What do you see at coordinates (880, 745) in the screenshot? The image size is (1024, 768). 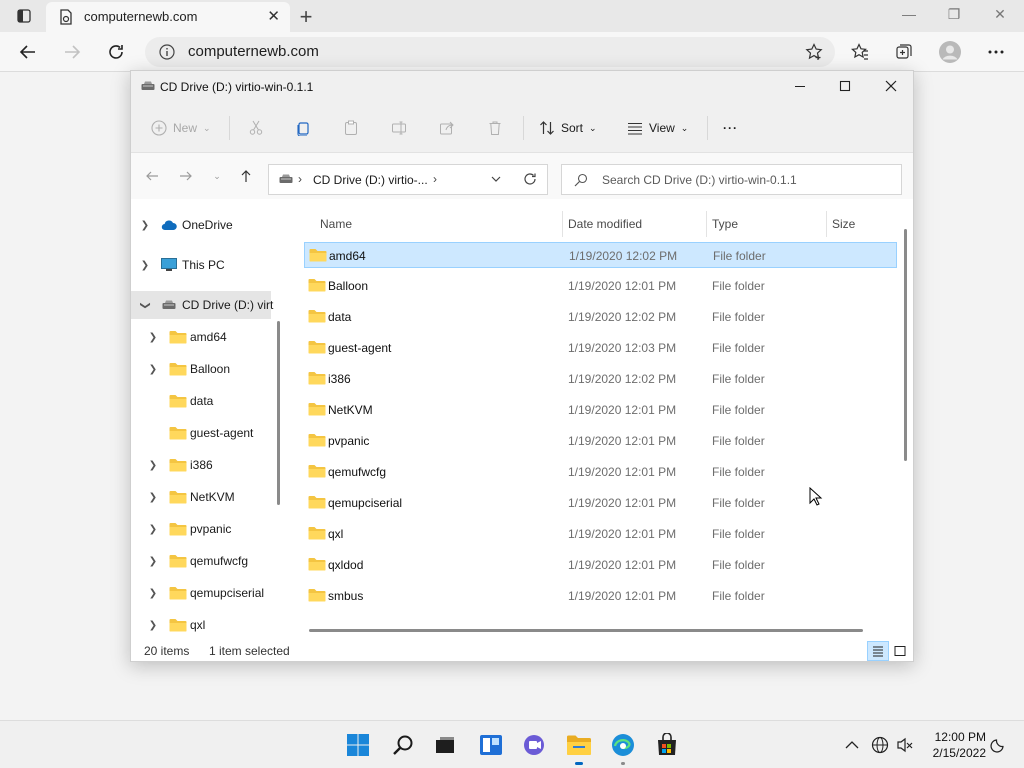 I see `network-icon` at bounding box center [880, 745].